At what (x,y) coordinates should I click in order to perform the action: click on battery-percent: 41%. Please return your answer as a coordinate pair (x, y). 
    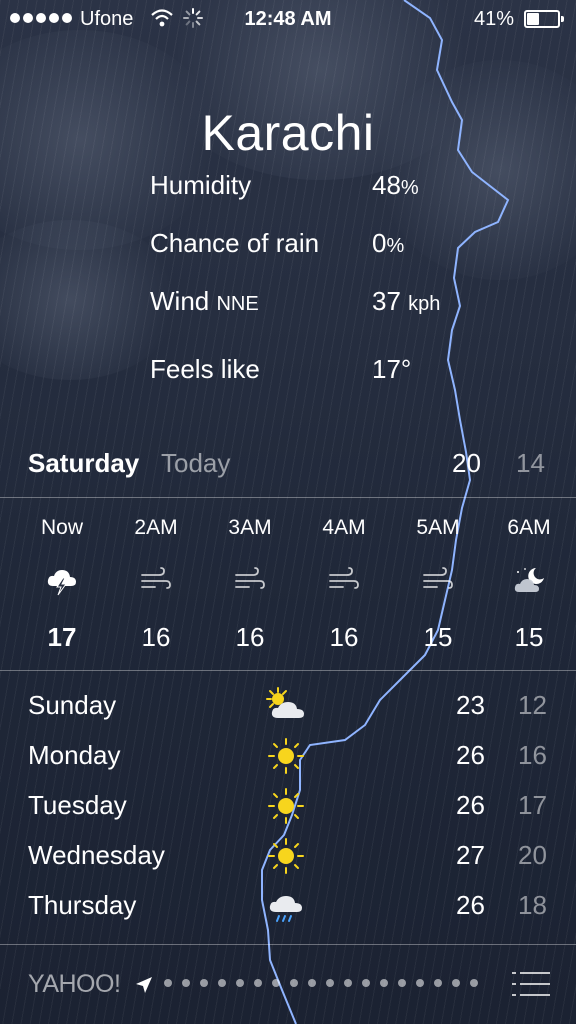
    Looking at the image, I should click on (493, 19).